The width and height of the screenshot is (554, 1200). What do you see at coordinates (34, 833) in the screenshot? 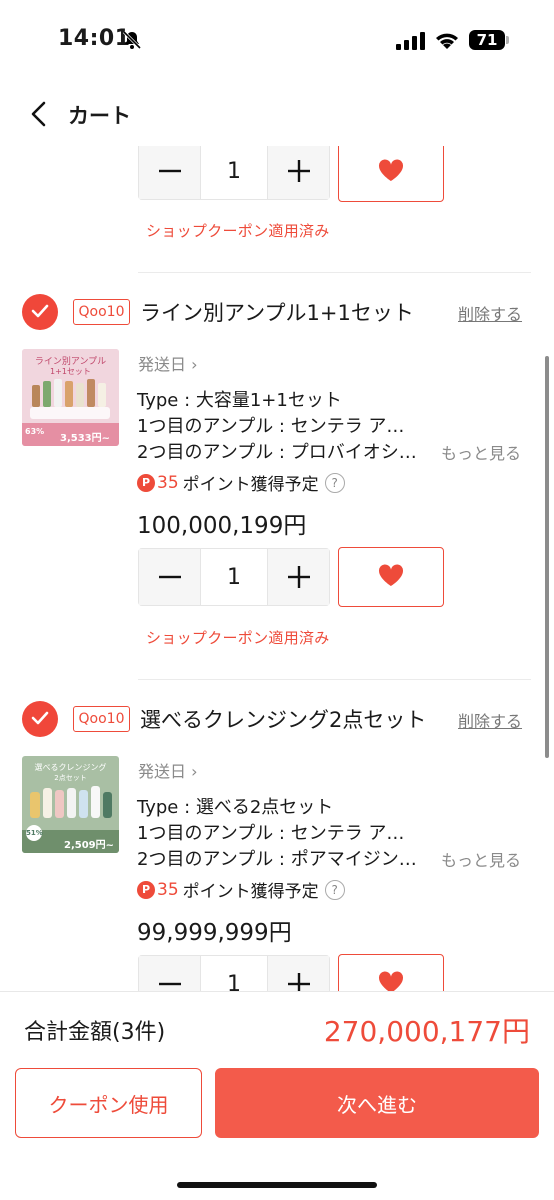
I see `thumbnail-discount: 51%` at bounding box center [34, 833].